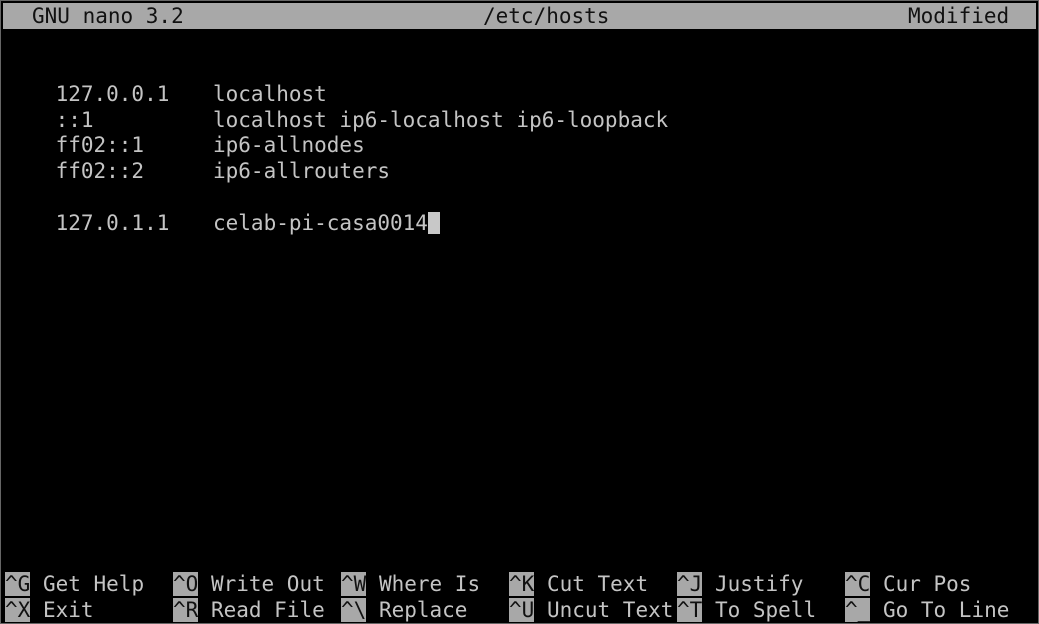 Image resolution: width=1039 pixels, height=624 pixels. I want to click on shortcut-replace: ^\ Replace, so click(404, 610).